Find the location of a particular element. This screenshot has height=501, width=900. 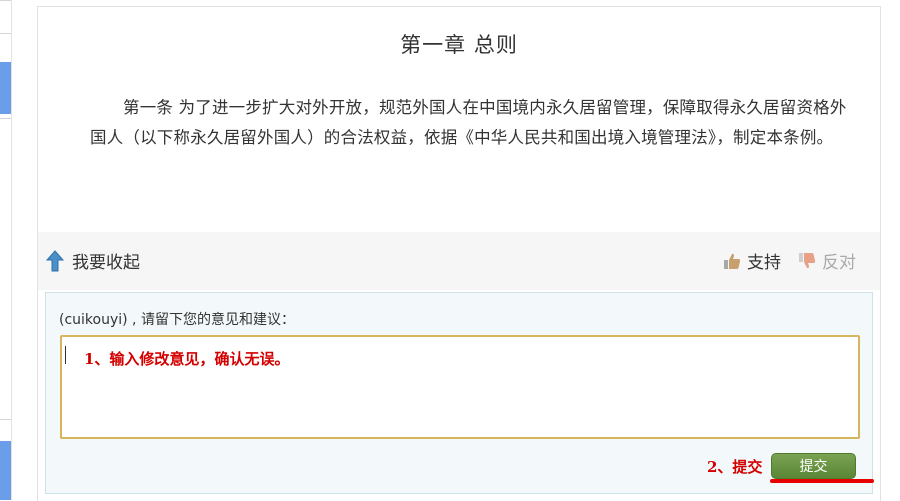

chapter-title: 第一章 总则 is located at coordinates (459, 45).